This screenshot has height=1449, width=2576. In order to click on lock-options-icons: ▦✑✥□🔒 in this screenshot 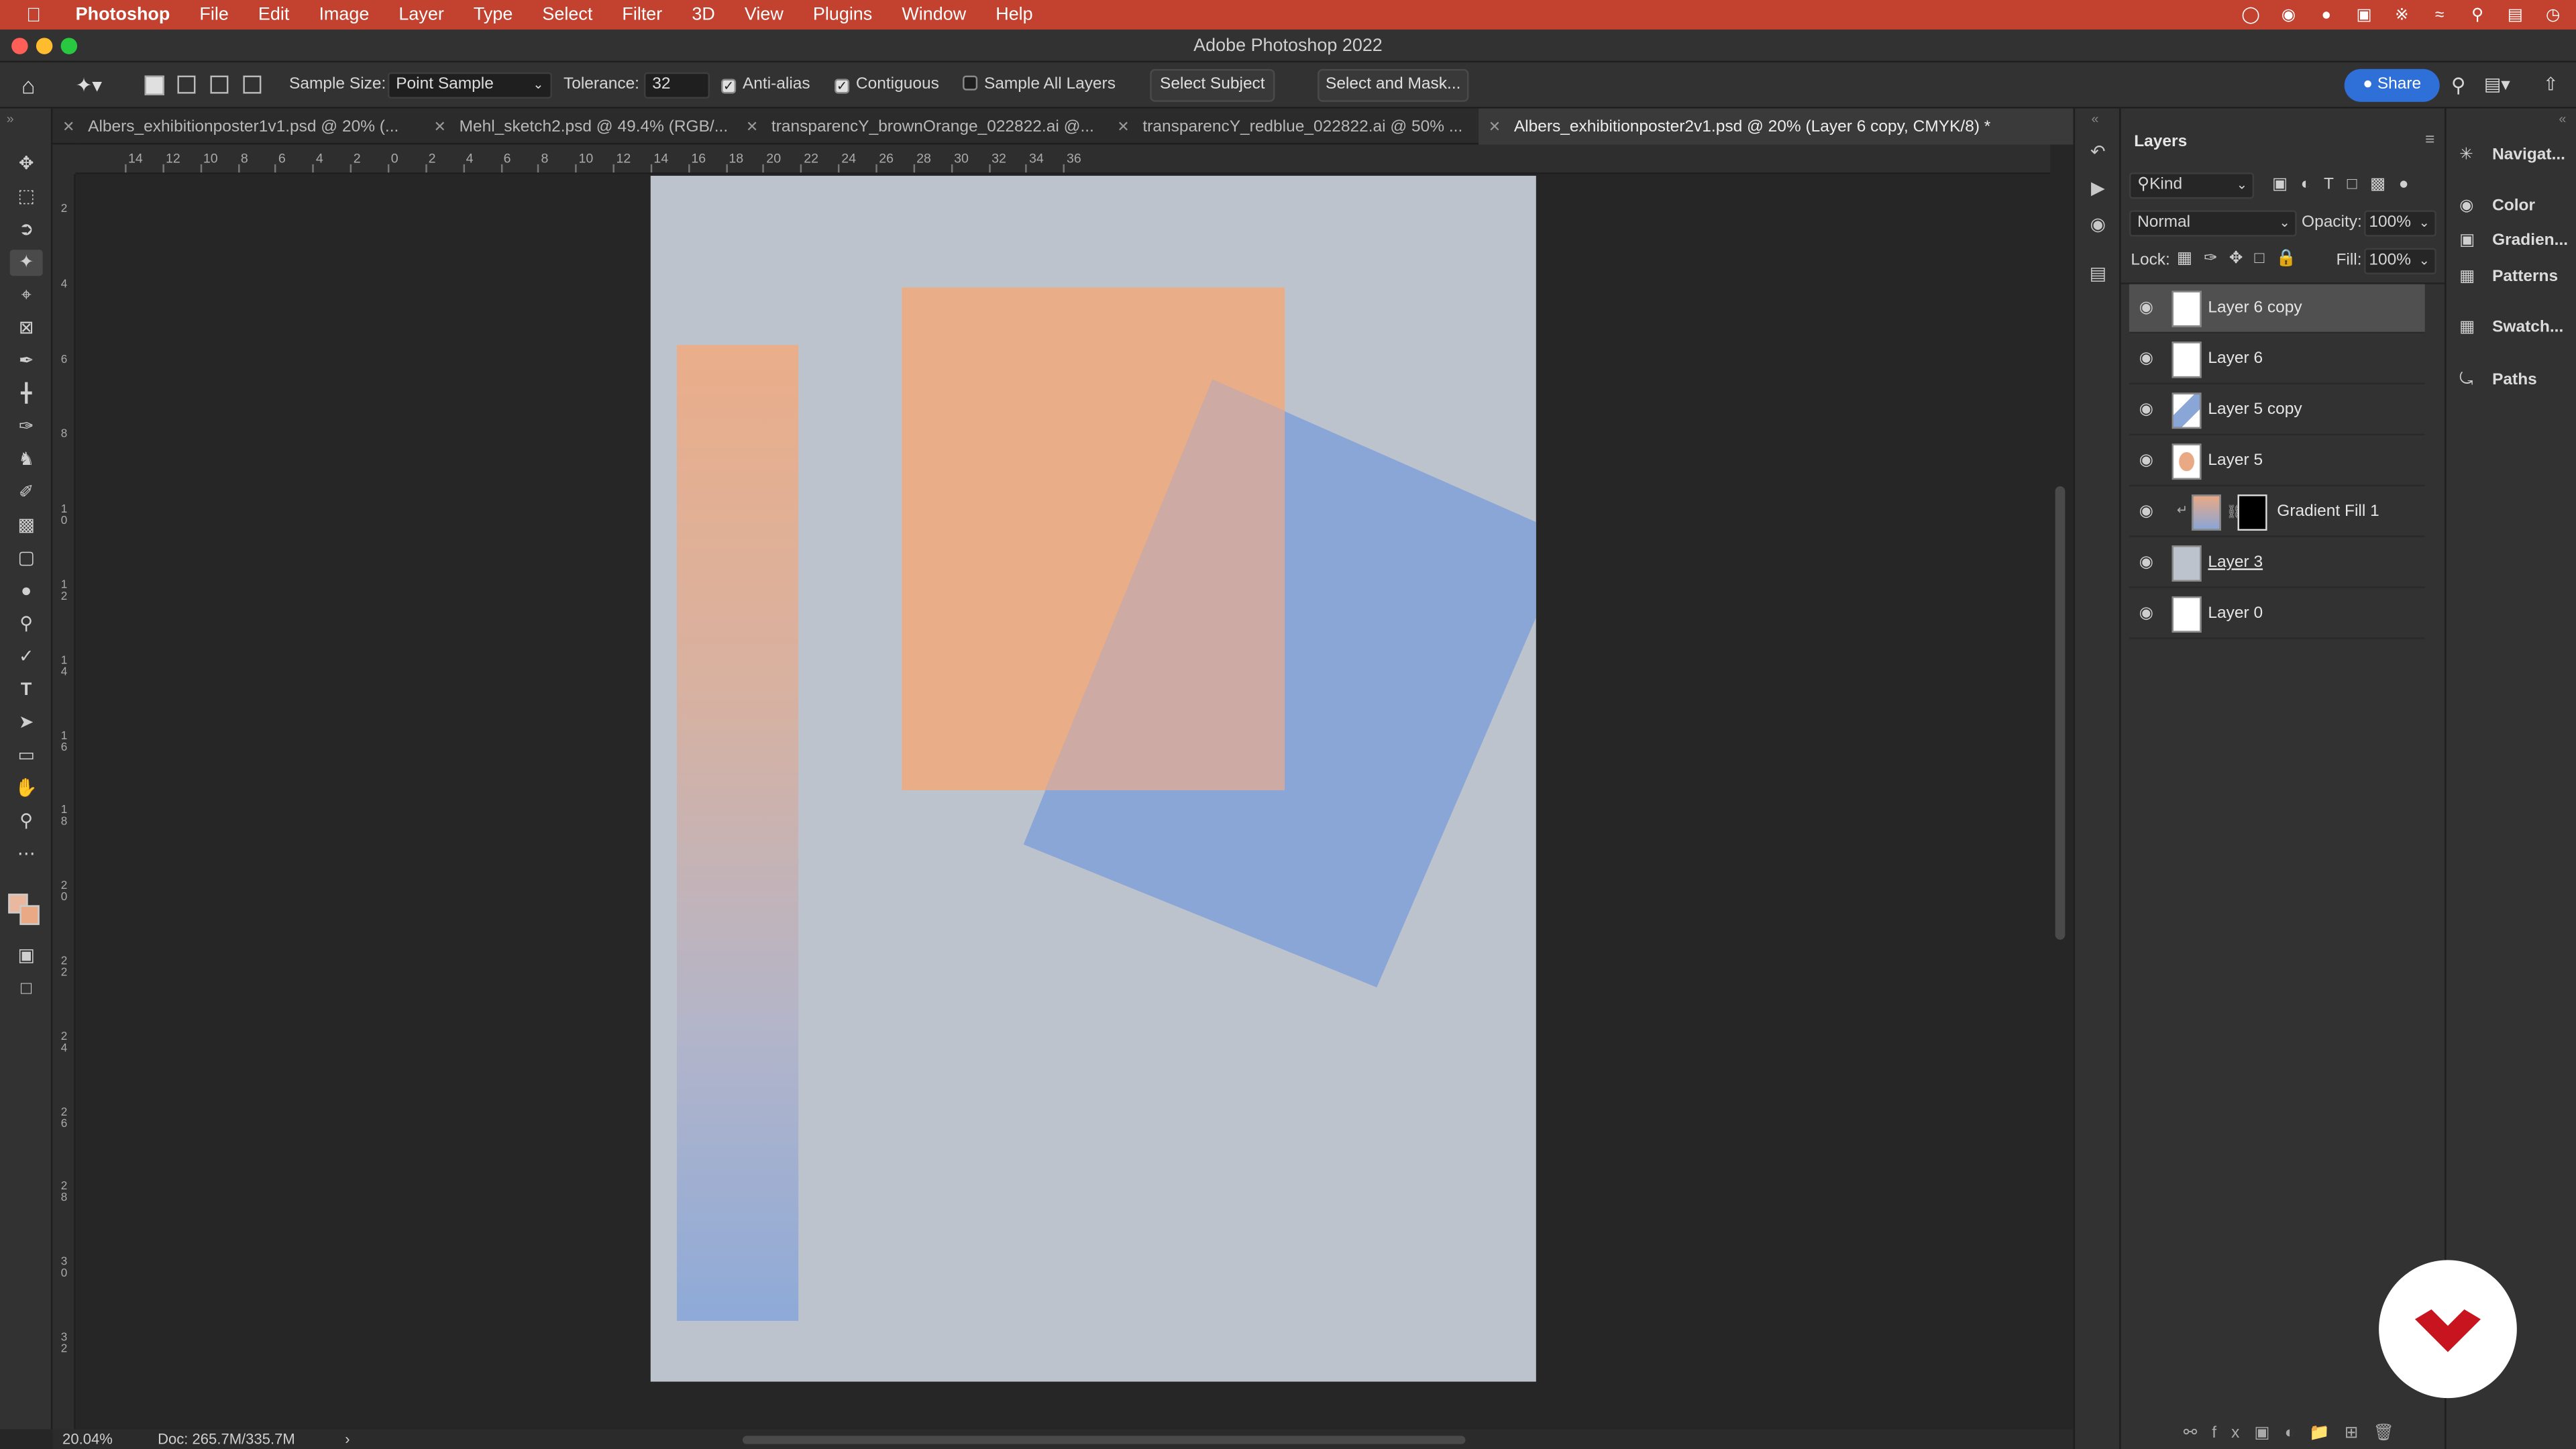, I will do `click(2242, 259)`.